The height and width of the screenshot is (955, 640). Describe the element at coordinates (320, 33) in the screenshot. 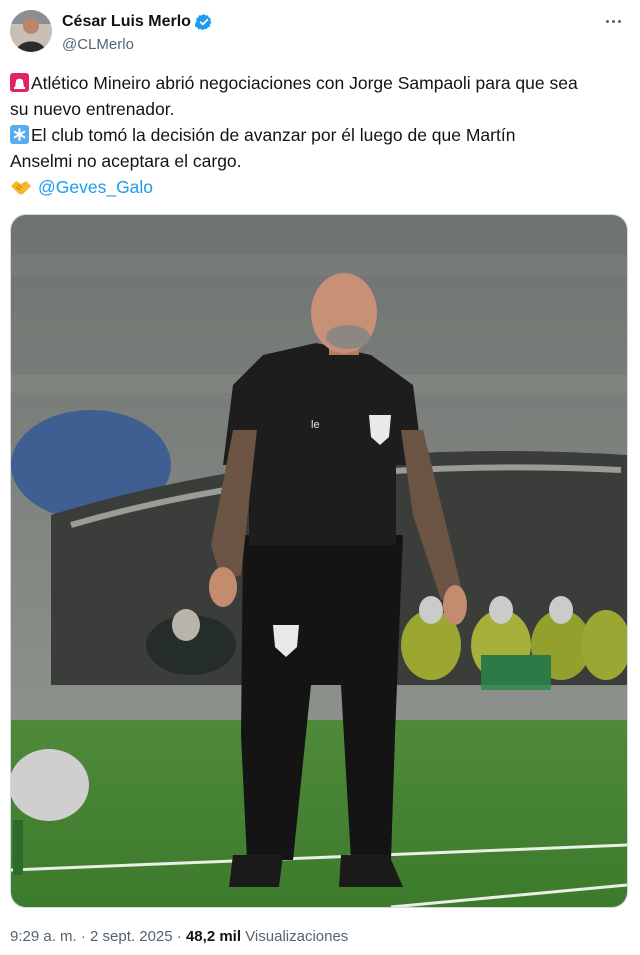

I see `tweet-header: César Luis Merlo @CLMerlo` at that location.